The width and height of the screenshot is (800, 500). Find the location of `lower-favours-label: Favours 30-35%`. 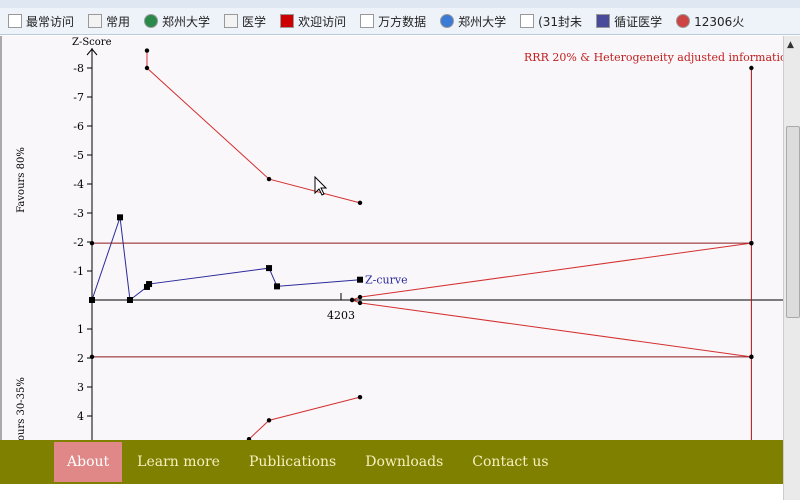

lower-favours-label: Favours 30-35% is located at coordinates (21, 408).